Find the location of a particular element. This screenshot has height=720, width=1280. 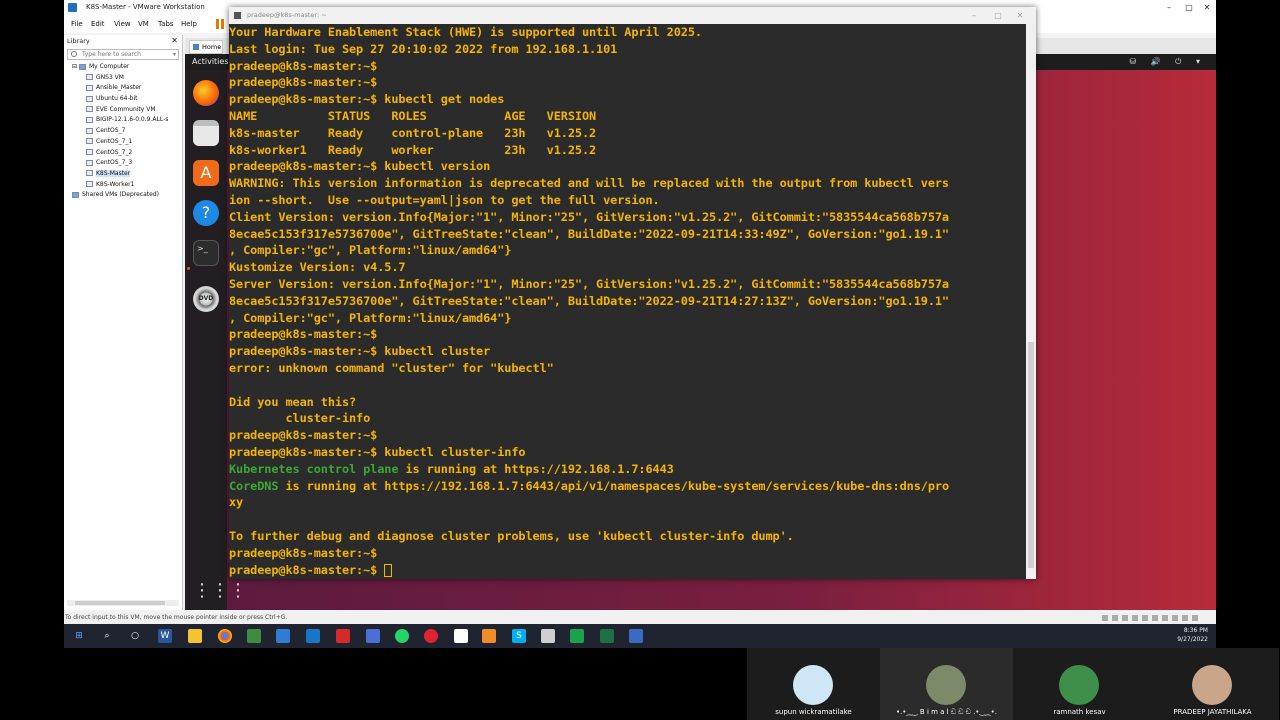

device-status-icons is located at coordinates (1152, 618).